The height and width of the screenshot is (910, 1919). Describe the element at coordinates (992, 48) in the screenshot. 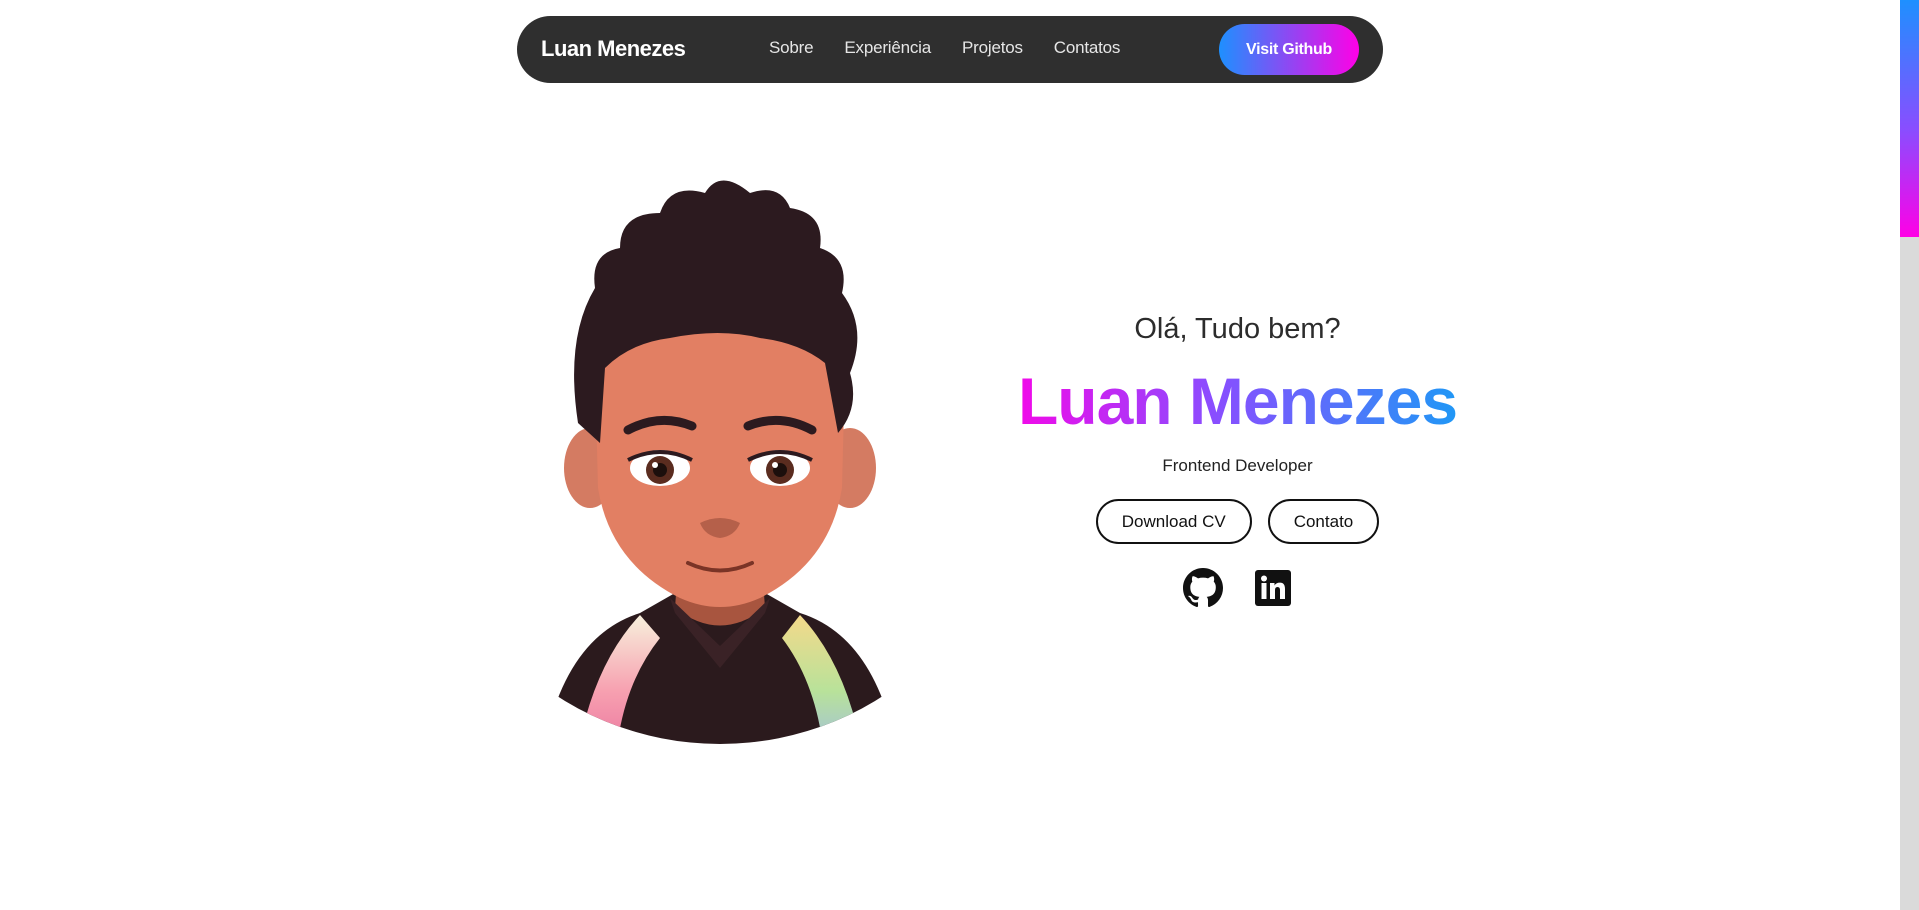

I see `nav-link-projetos: Projetos` at that location.